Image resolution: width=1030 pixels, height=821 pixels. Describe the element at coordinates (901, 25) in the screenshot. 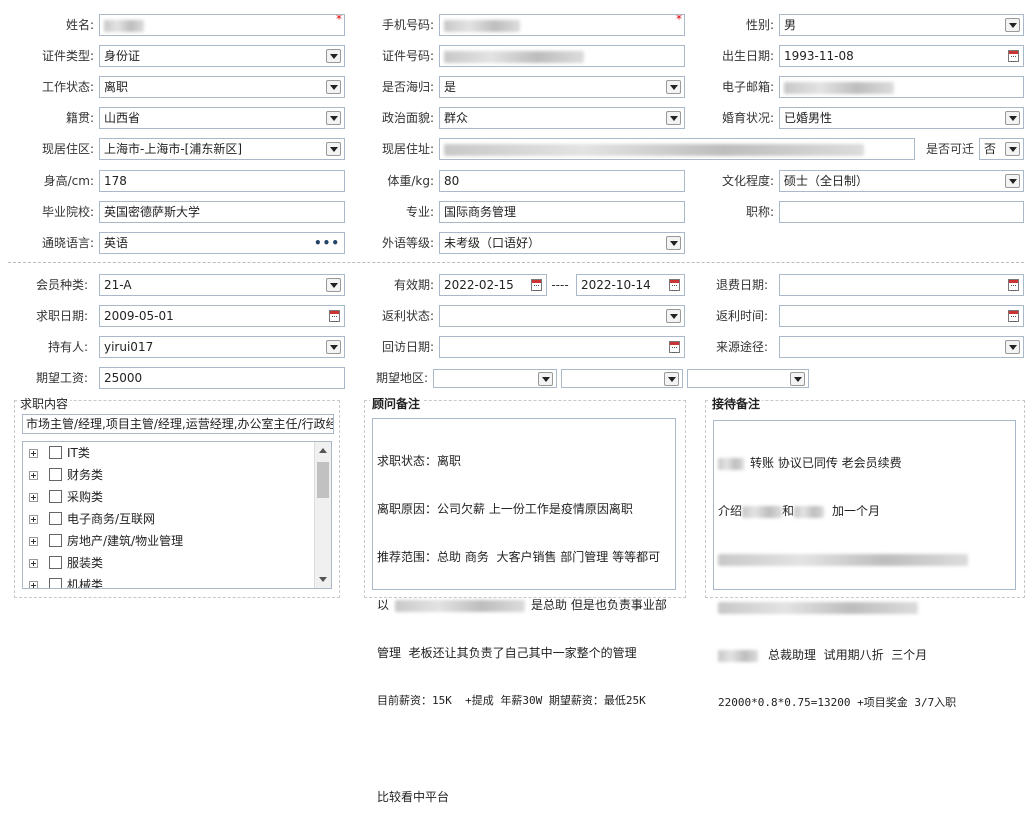

I see `gender-select: 男` at that location.